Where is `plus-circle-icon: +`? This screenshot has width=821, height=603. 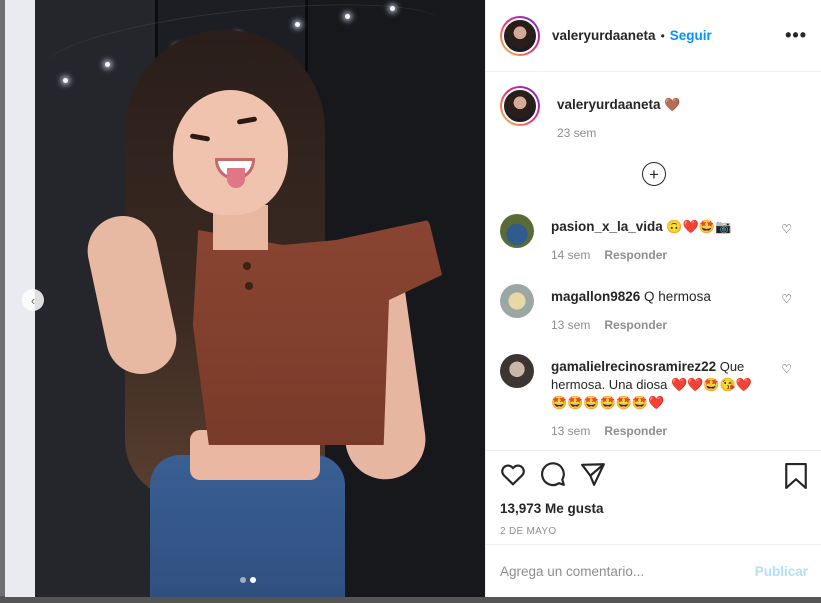 plus-circle-icon: + is located at coordinates (654, 174).